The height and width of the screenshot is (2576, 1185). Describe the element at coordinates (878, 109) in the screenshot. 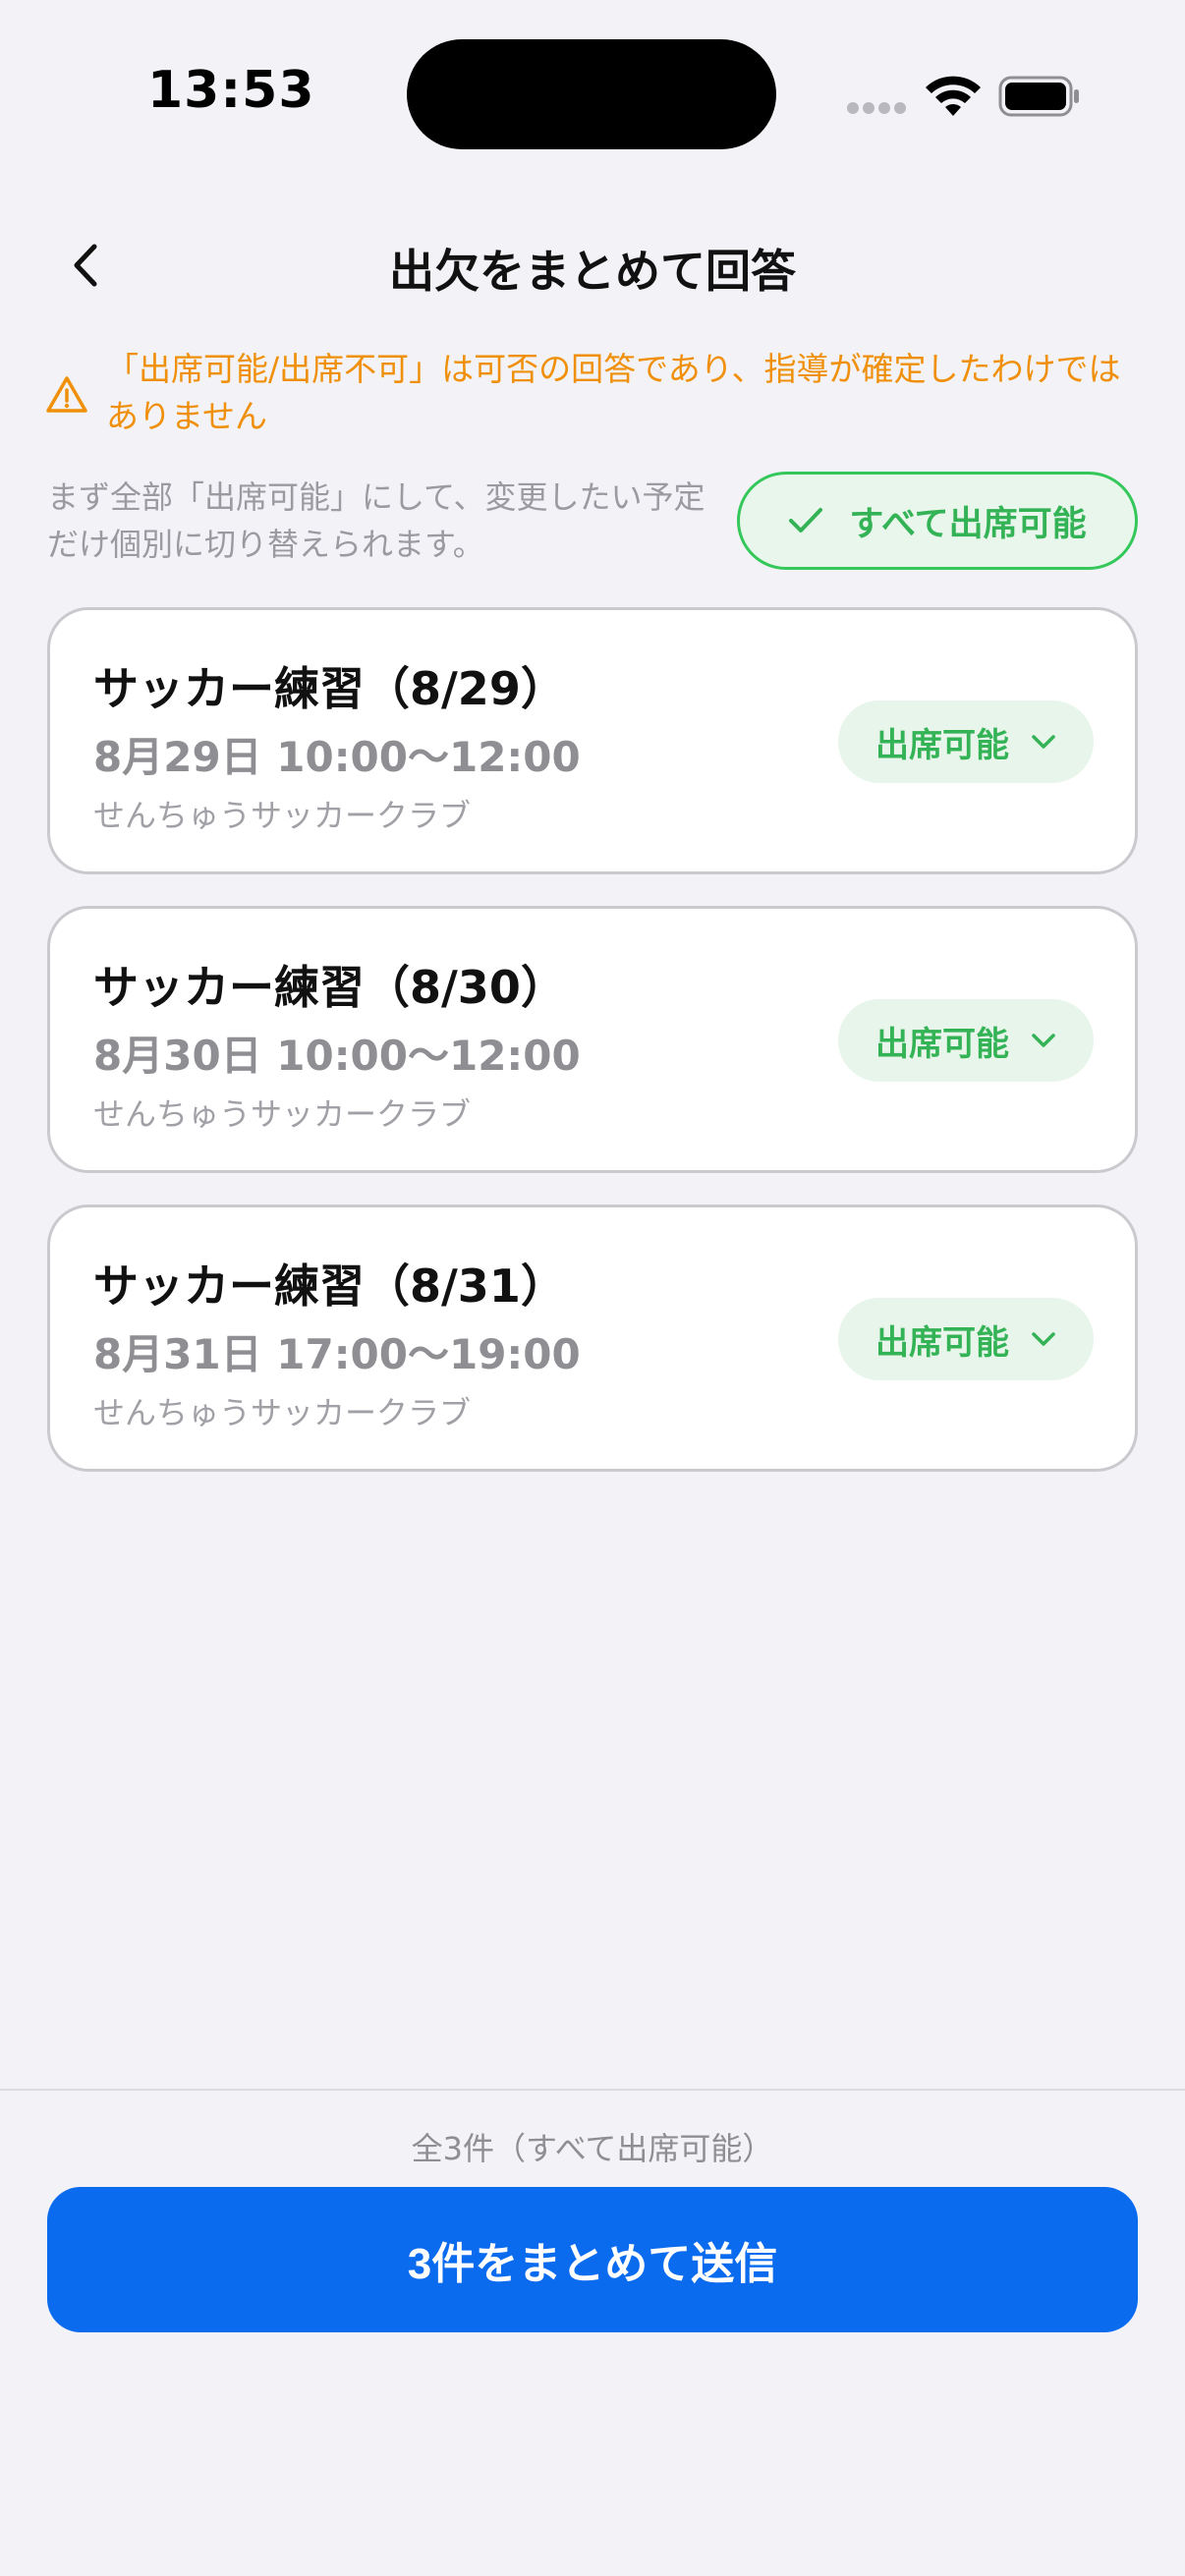

I see `cellular-signal-icon` at that location.